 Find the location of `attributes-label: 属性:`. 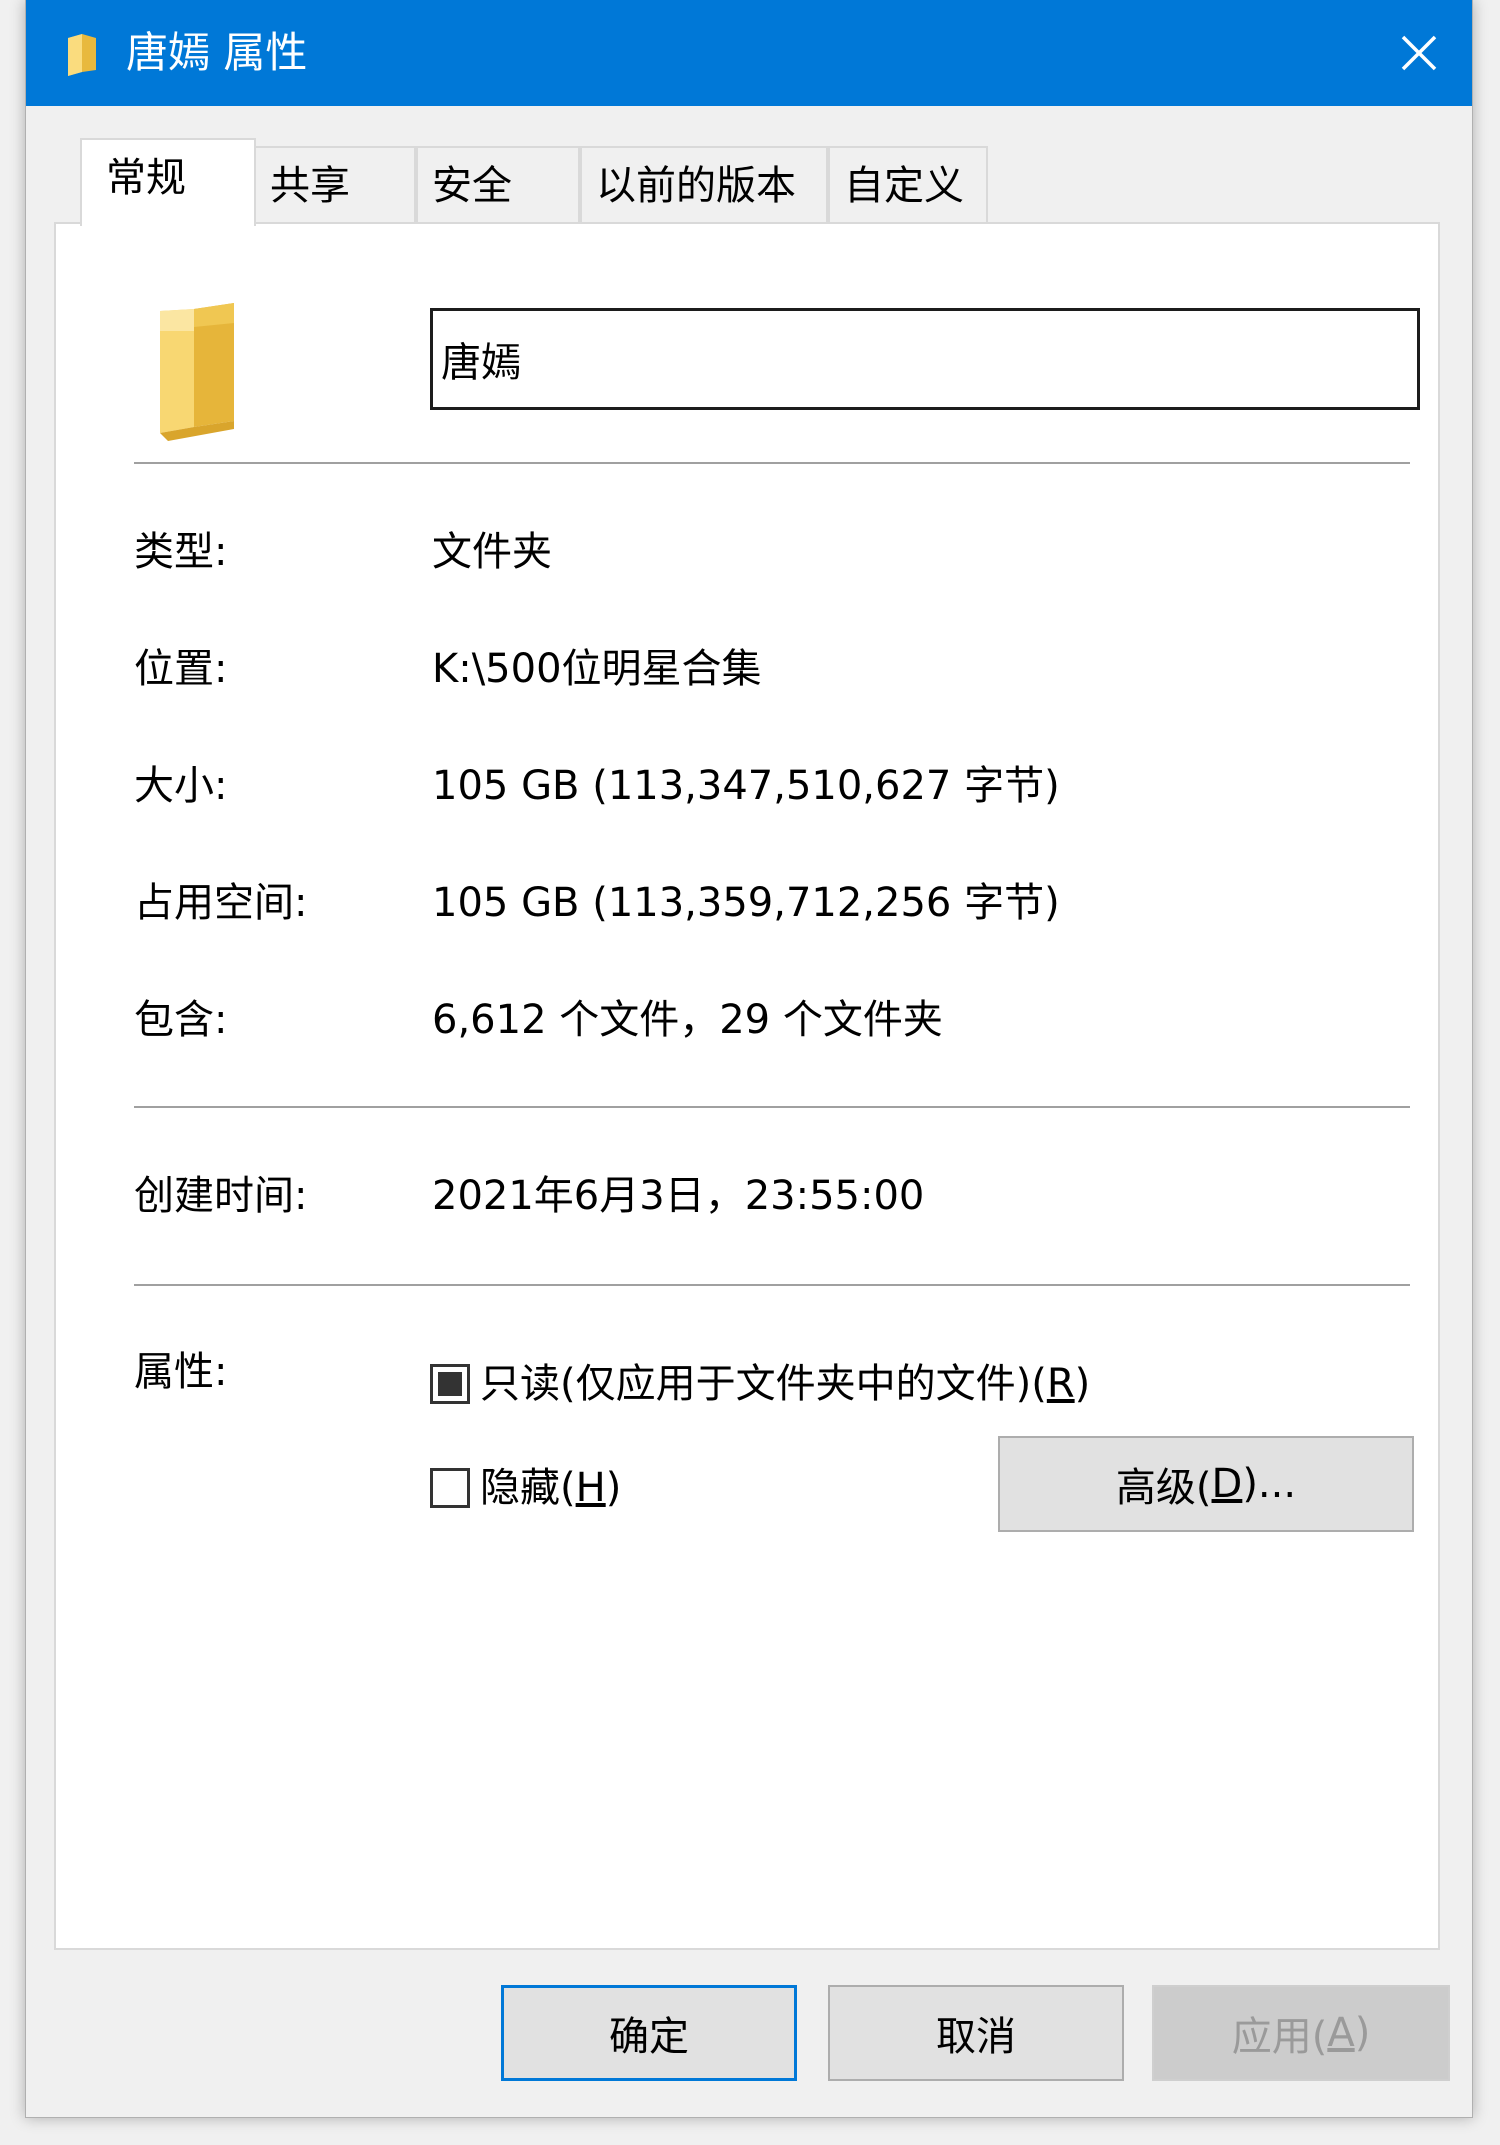

attributes-label: 属性: is located at coordinates (181, 1372).